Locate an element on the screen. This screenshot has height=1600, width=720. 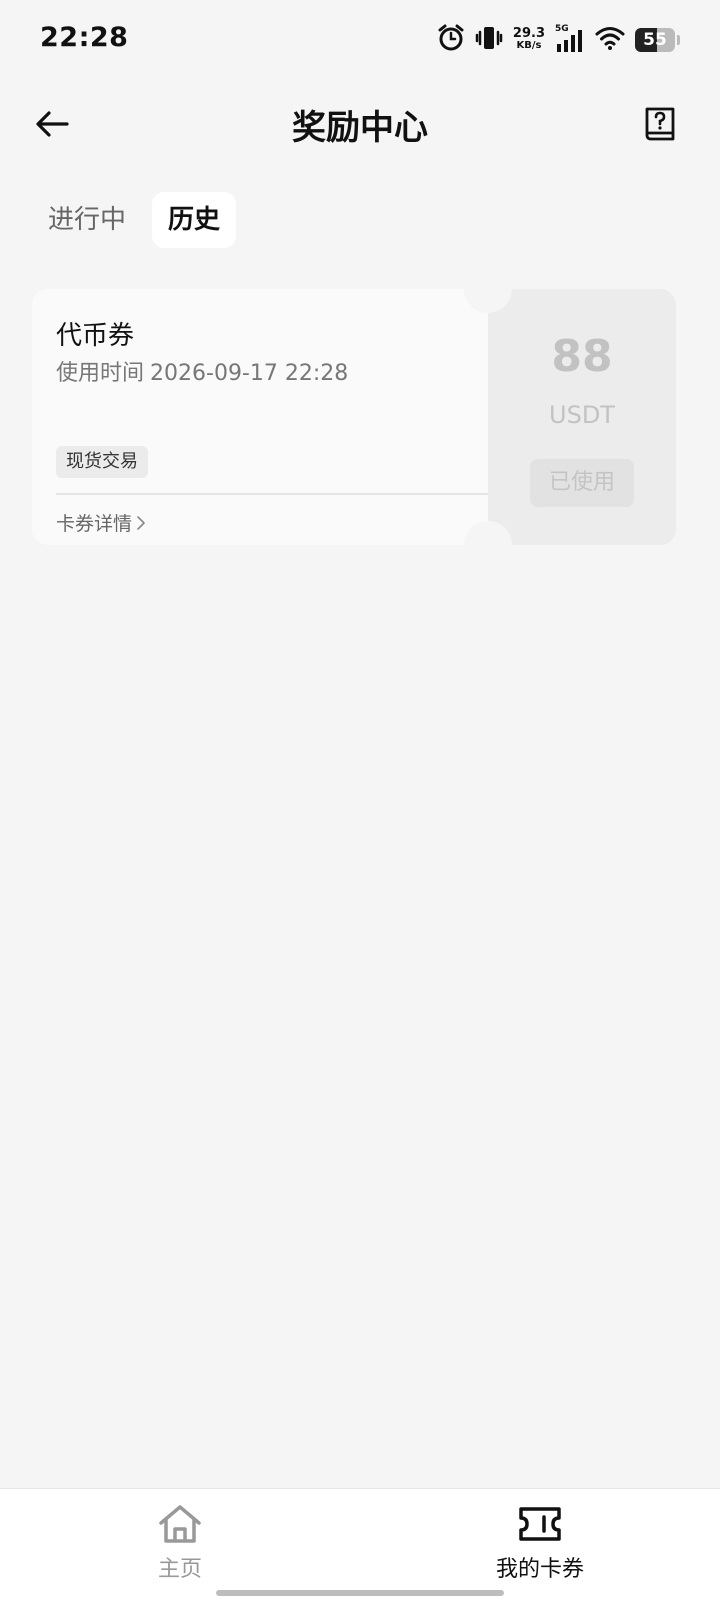
net-speed-value: 29.3 is located at coordinates (528, 33).